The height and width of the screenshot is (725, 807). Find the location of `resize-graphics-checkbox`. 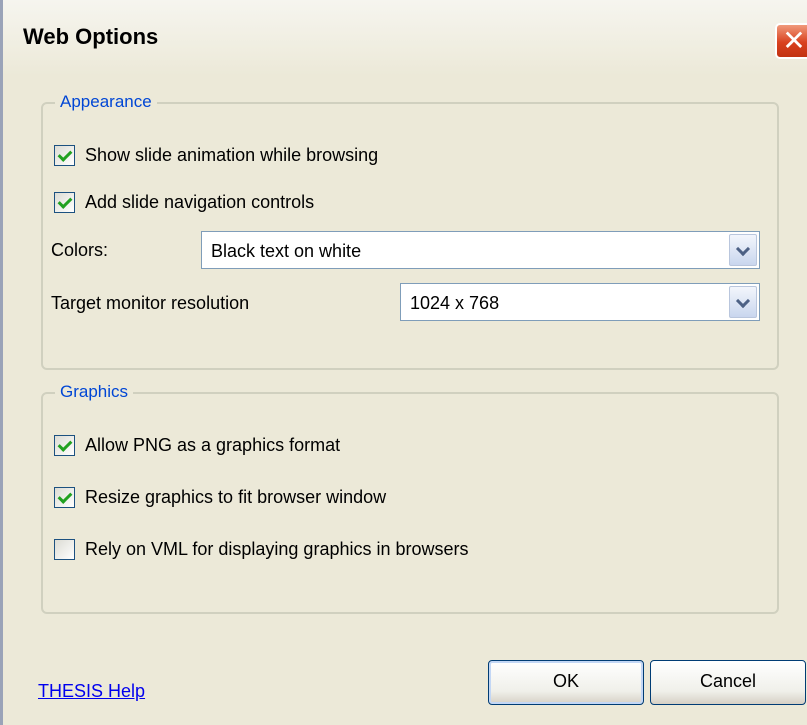

resize-graphics-checkbox is located at coordinates (64, 497).